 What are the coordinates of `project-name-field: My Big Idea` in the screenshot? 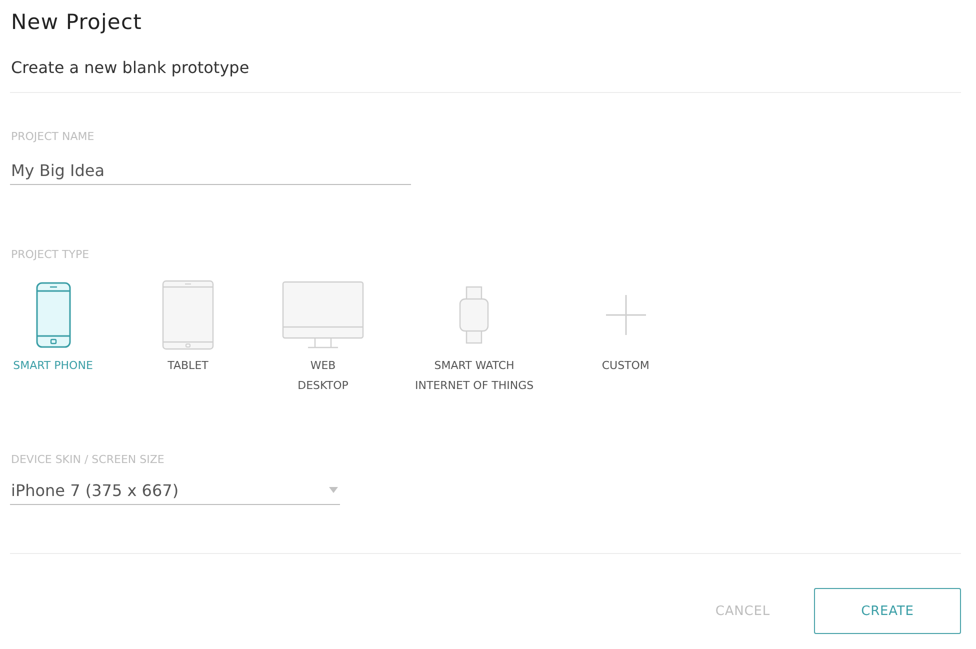 It's located at (210, 171).